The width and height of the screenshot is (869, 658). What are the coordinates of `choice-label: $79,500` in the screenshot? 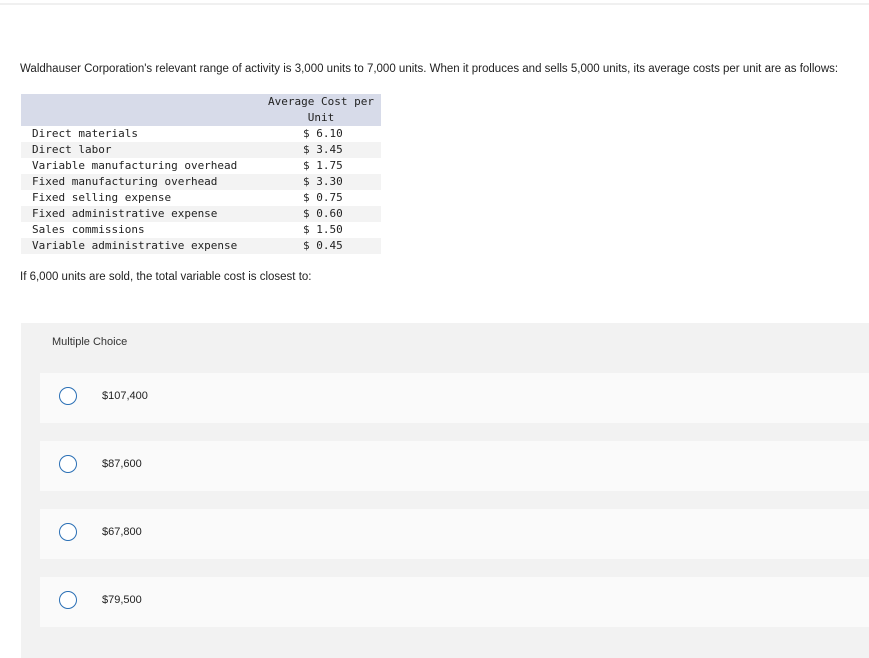 It's located at (122, 600).